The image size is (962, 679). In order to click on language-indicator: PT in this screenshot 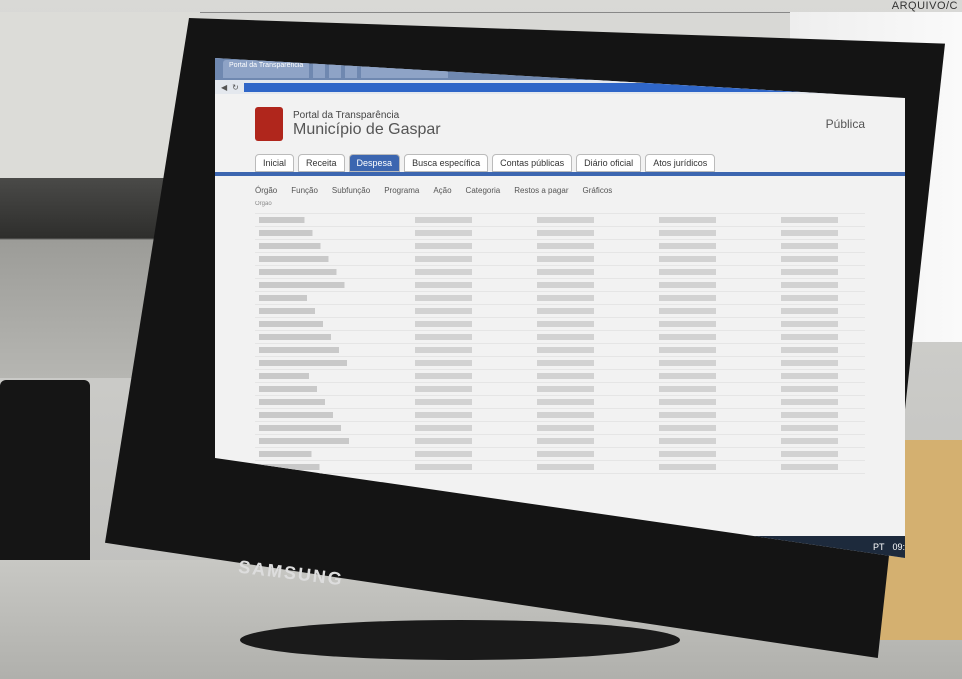, I will do `click(879, 547)`.